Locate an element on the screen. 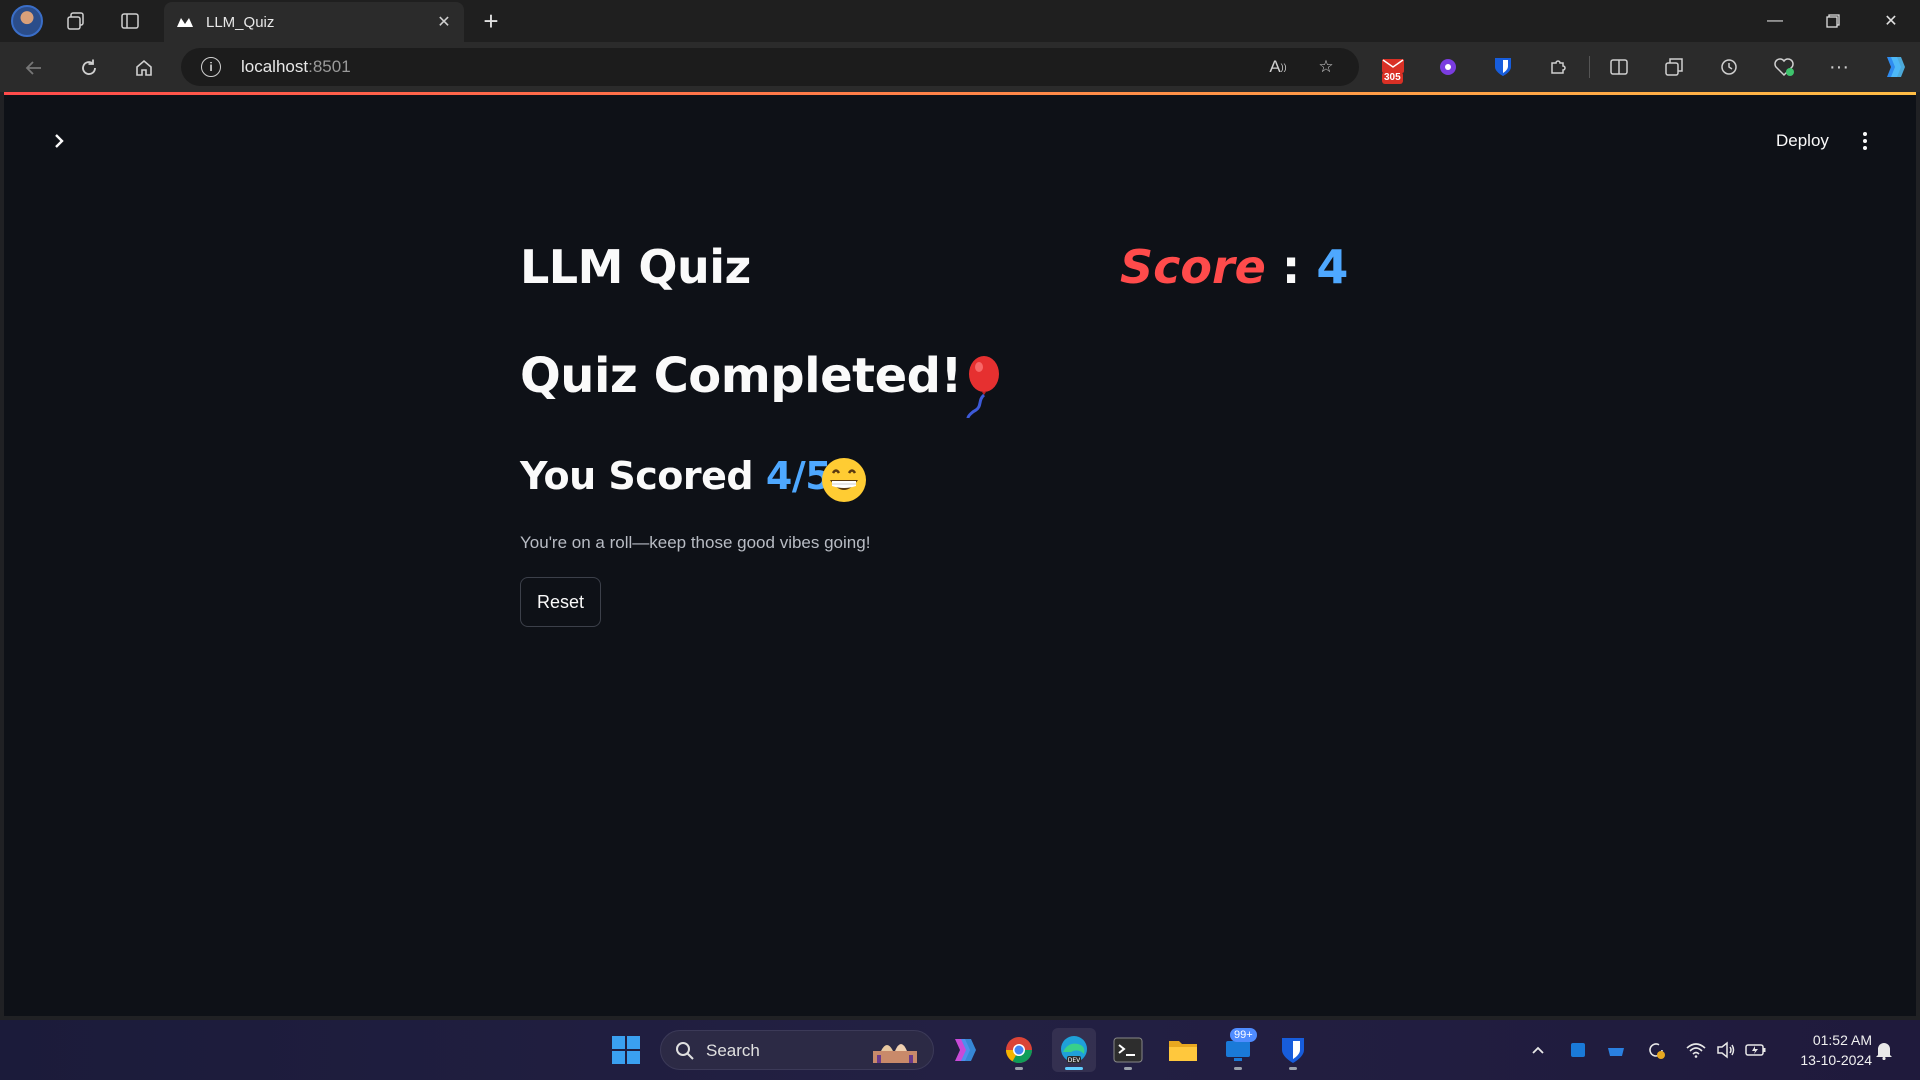 The height and width of the screenshot is (1080, 1920). bitwarden-shield-icon is located at coordinates (1503, 67).